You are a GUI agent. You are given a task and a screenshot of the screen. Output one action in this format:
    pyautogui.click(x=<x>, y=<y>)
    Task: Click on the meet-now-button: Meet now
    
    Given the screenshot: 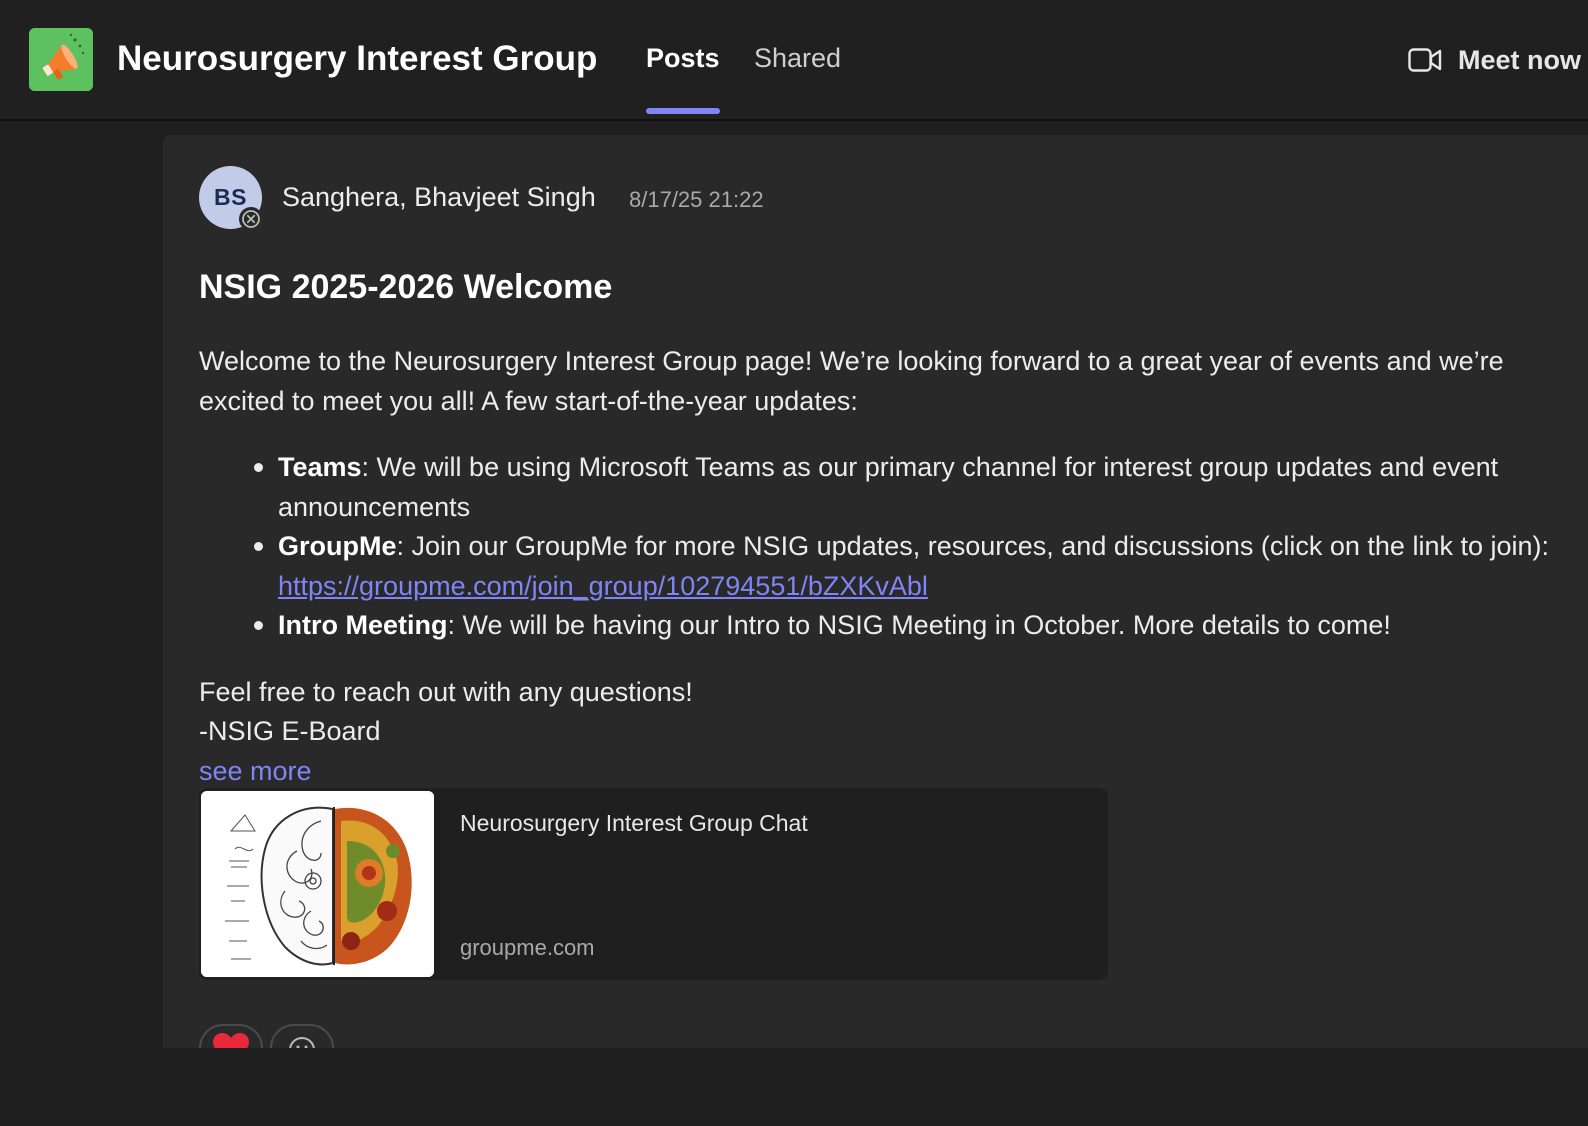 What is the action you would take?
    pyautogui.click(x=1494, y=60)
    